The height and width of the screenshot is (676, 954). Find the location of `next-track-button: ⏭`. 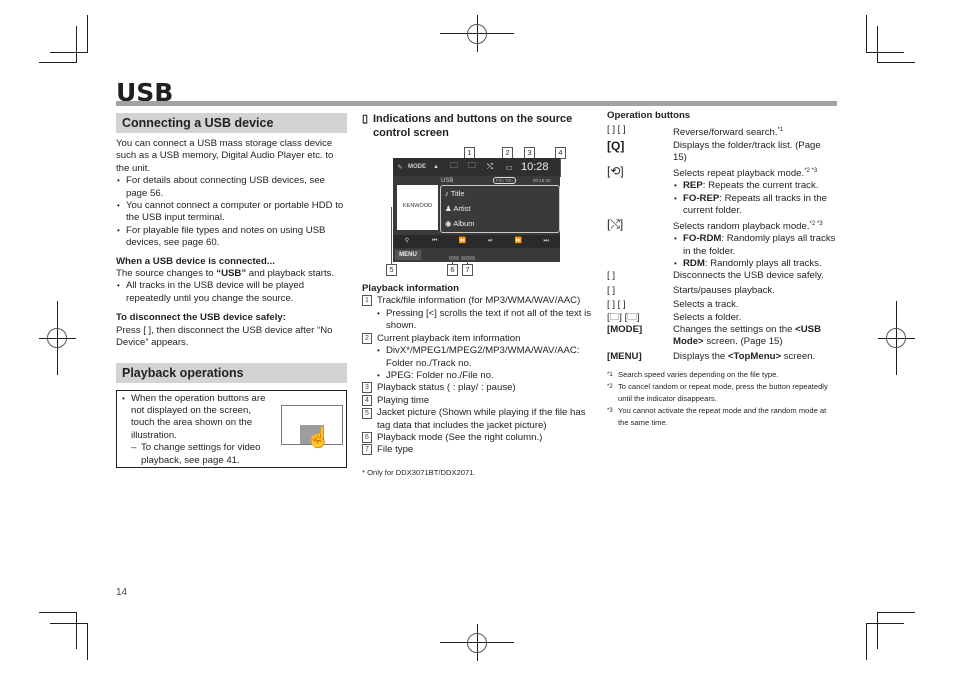

next-track-button: ⏭ is located at coordinates (546, 241).